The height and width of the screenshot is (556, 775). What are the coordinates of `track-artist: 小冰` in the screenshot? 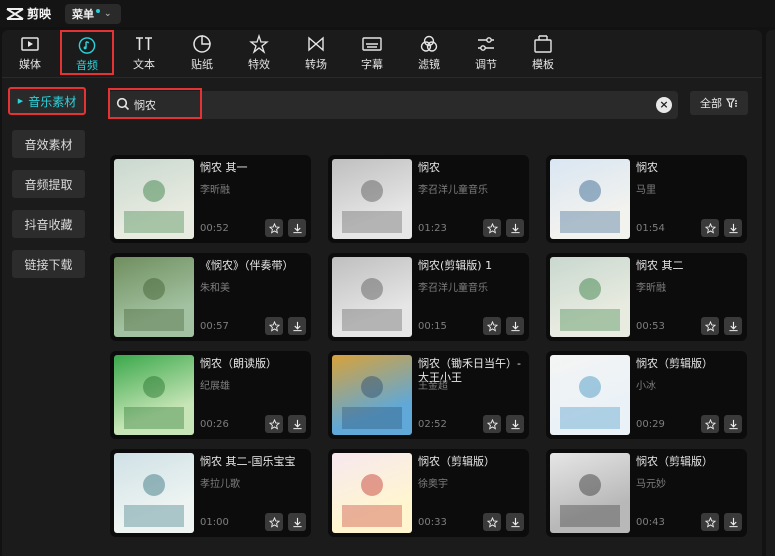 It's located at (646, 386).